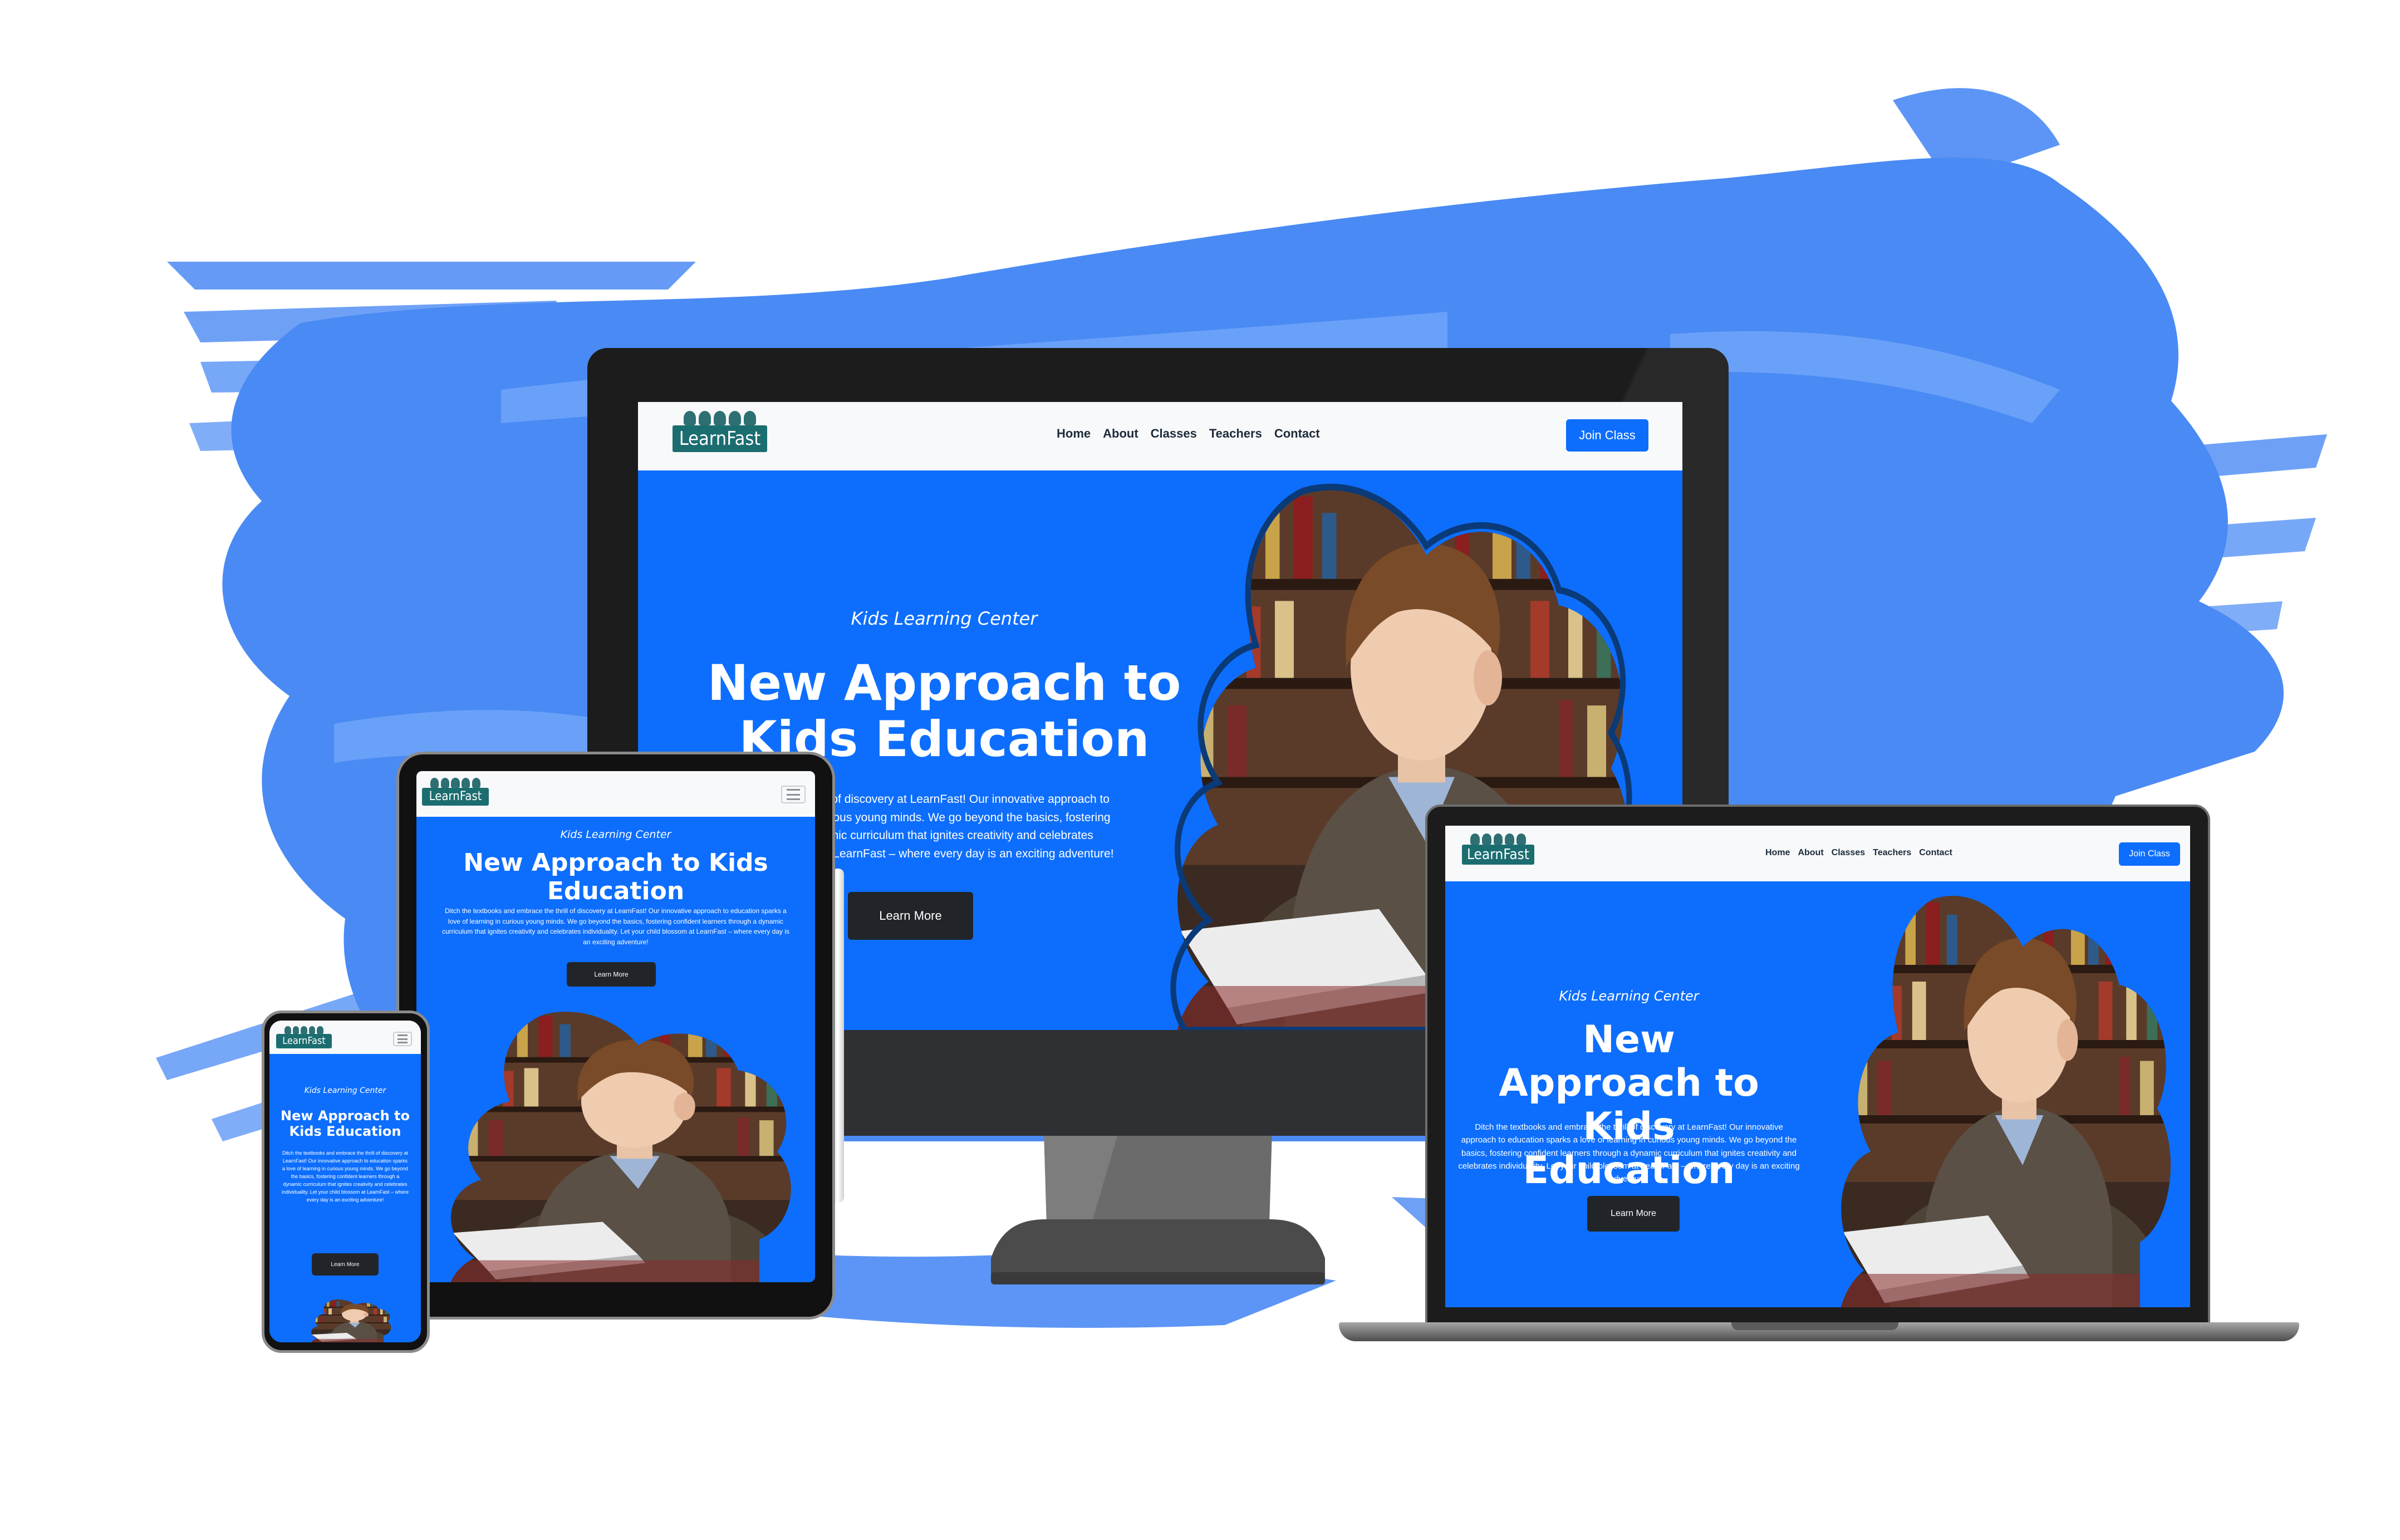 This screenshot has height=1540, width=2400. I want to click on laptop-notch, so click(1814, 1326).